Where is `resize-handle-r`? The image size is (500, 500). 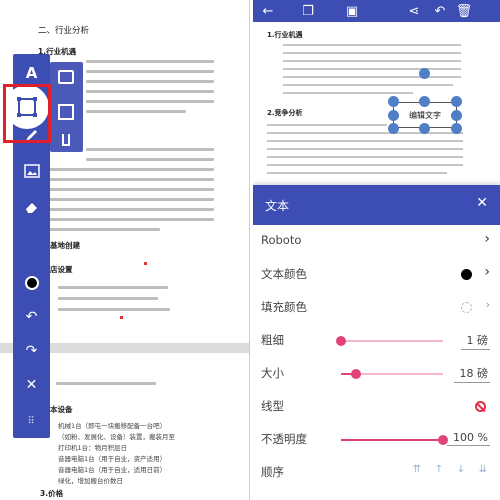
resize-handle-r is located at coordinates (456, 115).